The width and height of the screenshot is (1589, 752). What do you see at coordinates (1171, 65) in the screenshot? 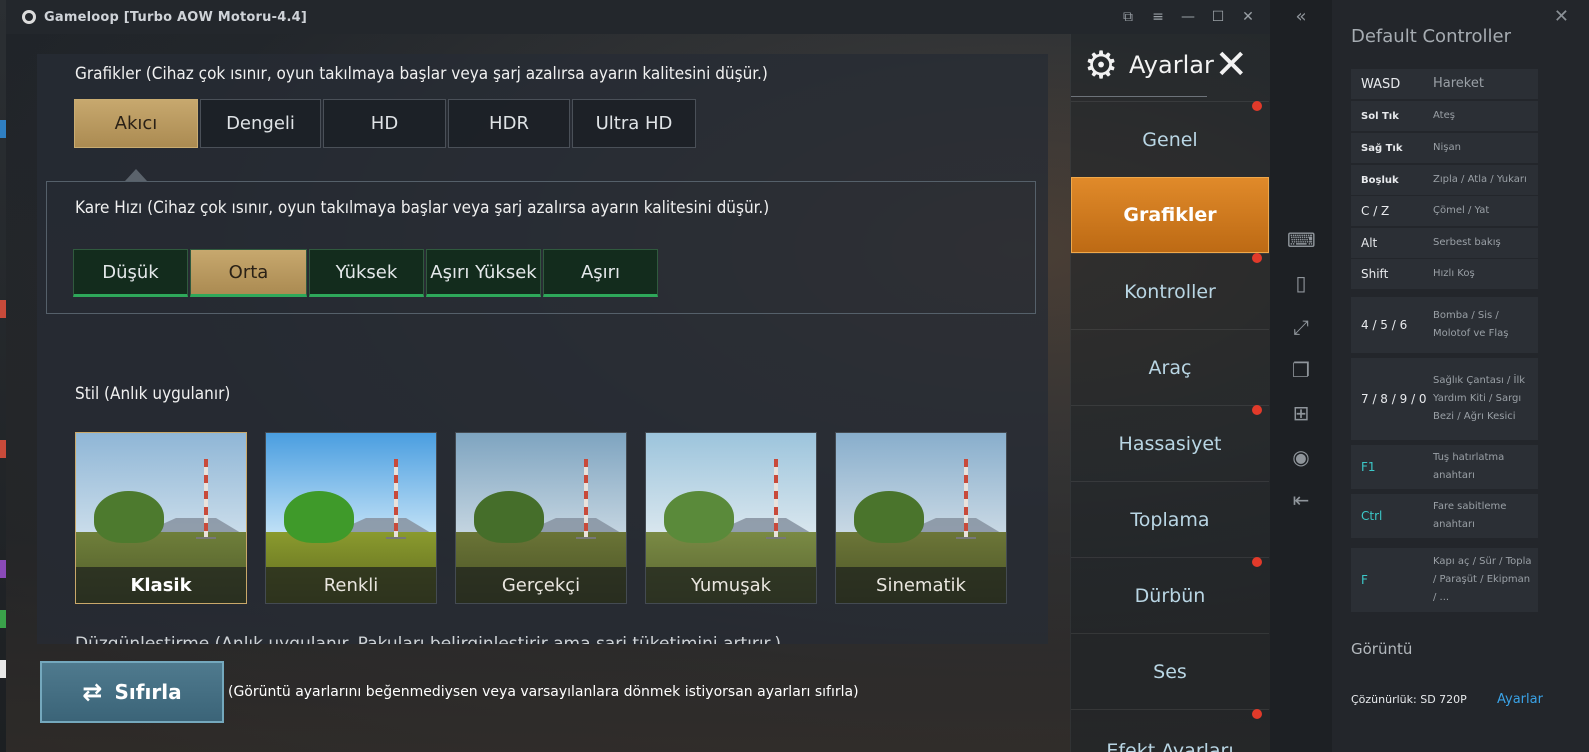
I see `settings-title: Ayarlar` at bounding box center [1171, 65].